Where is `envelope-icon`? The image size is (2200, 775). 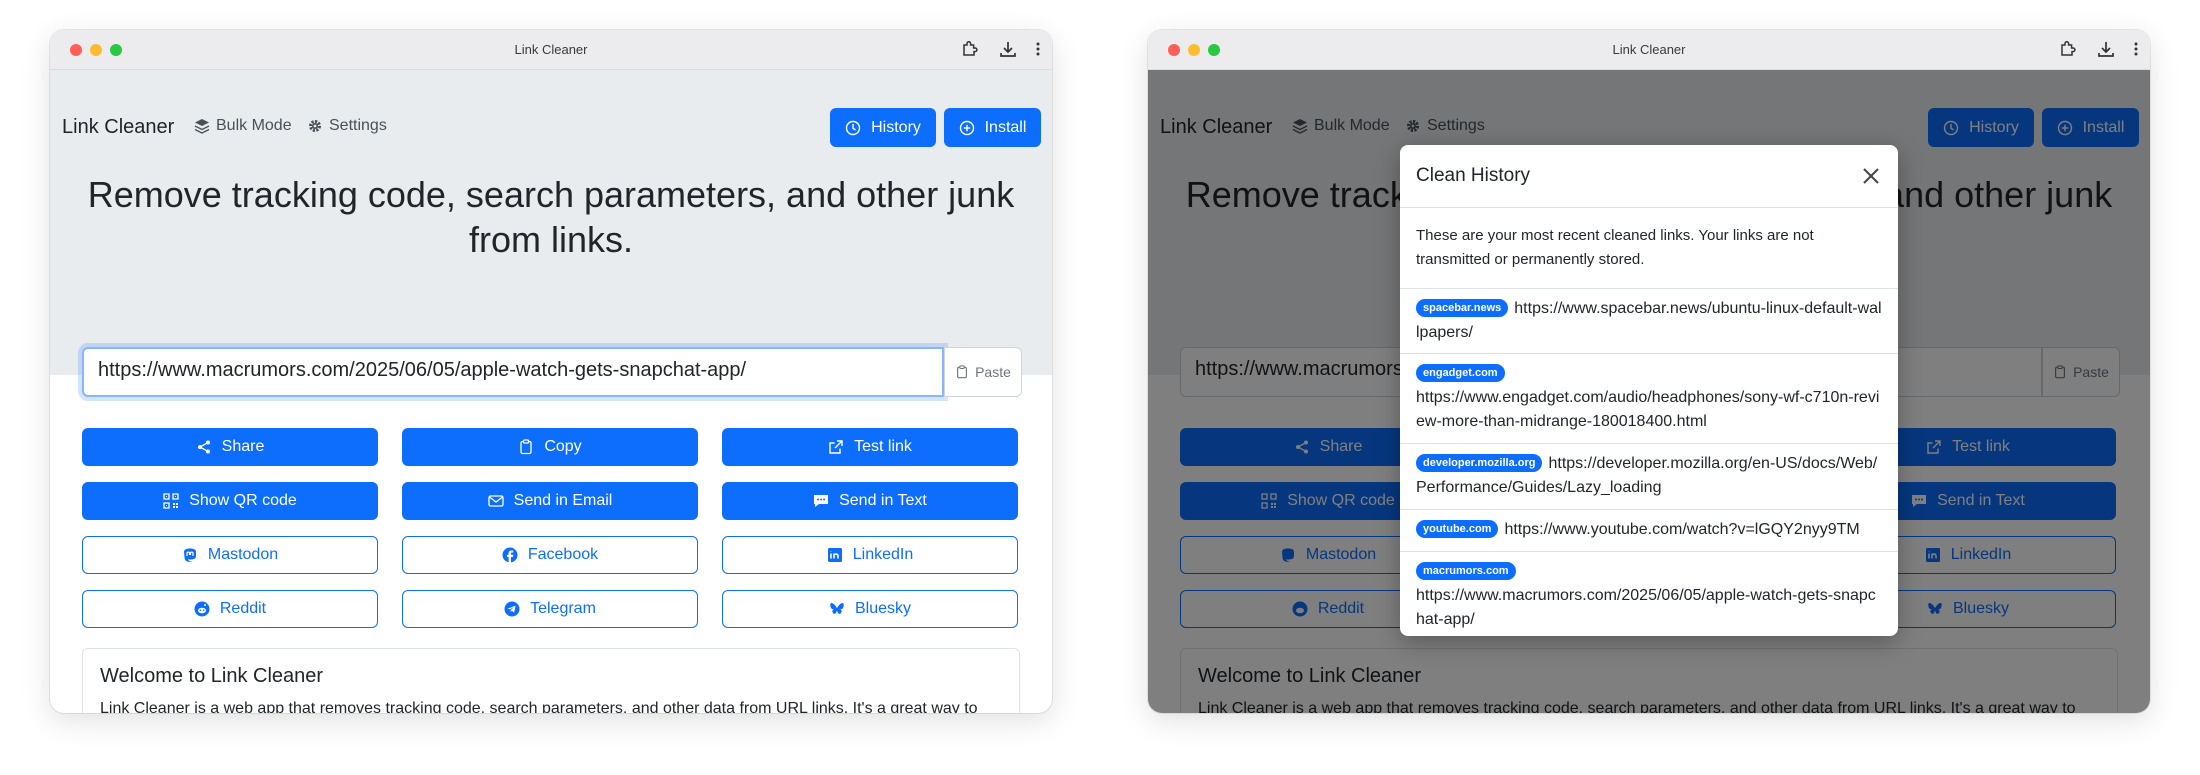
envelope-icon is located at coordinates (495, 501).